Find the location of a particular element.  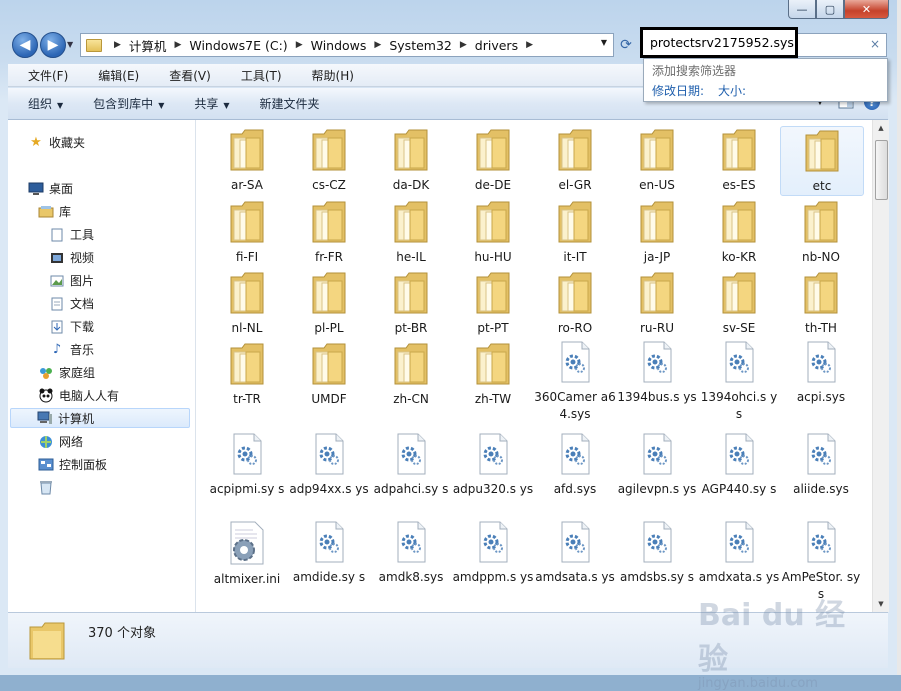

menu-help: 帮助(H) is located at coordinates (328, 75).